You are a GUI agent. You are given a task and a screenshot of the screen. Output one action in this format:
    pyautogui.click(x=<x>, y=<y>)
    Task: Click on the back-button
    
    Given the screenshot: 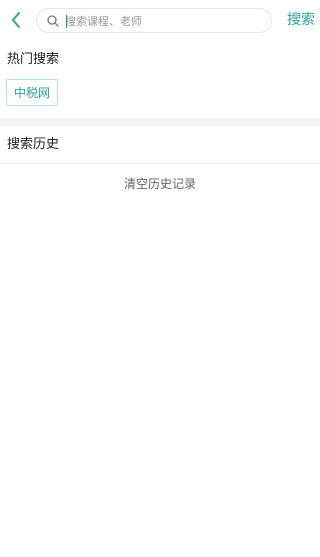 What is the action you would take?
    pyautogui.click(x=16, y=20)
    